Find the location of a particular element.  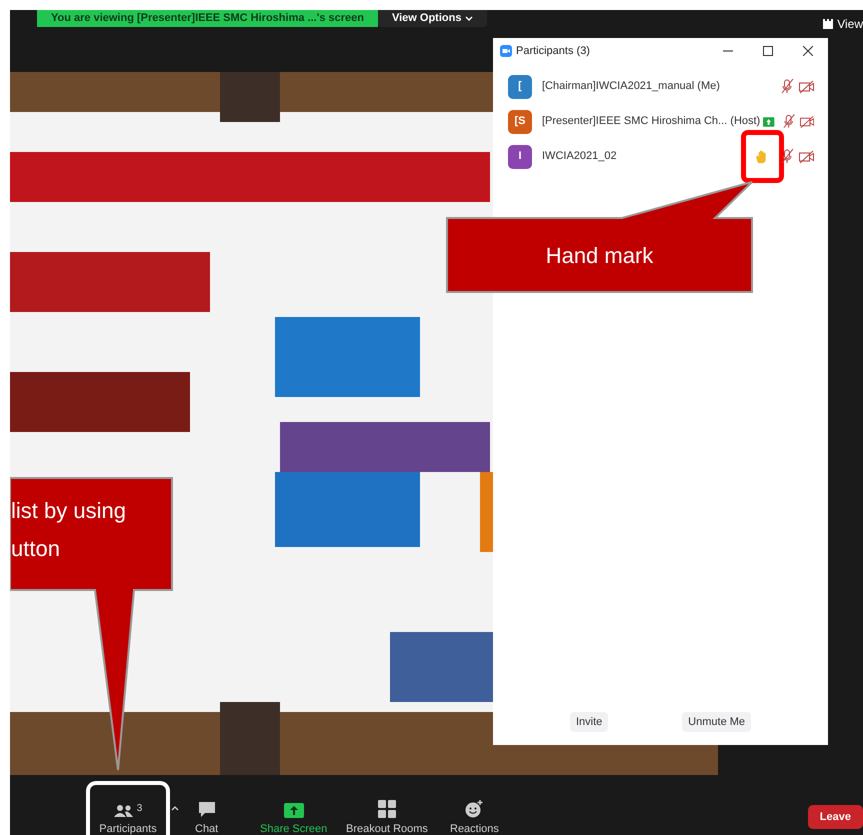

participant-name: [Presenter]IEEE SMC Hiroshima Ch... (Host) is located at coordinates (651, 122).